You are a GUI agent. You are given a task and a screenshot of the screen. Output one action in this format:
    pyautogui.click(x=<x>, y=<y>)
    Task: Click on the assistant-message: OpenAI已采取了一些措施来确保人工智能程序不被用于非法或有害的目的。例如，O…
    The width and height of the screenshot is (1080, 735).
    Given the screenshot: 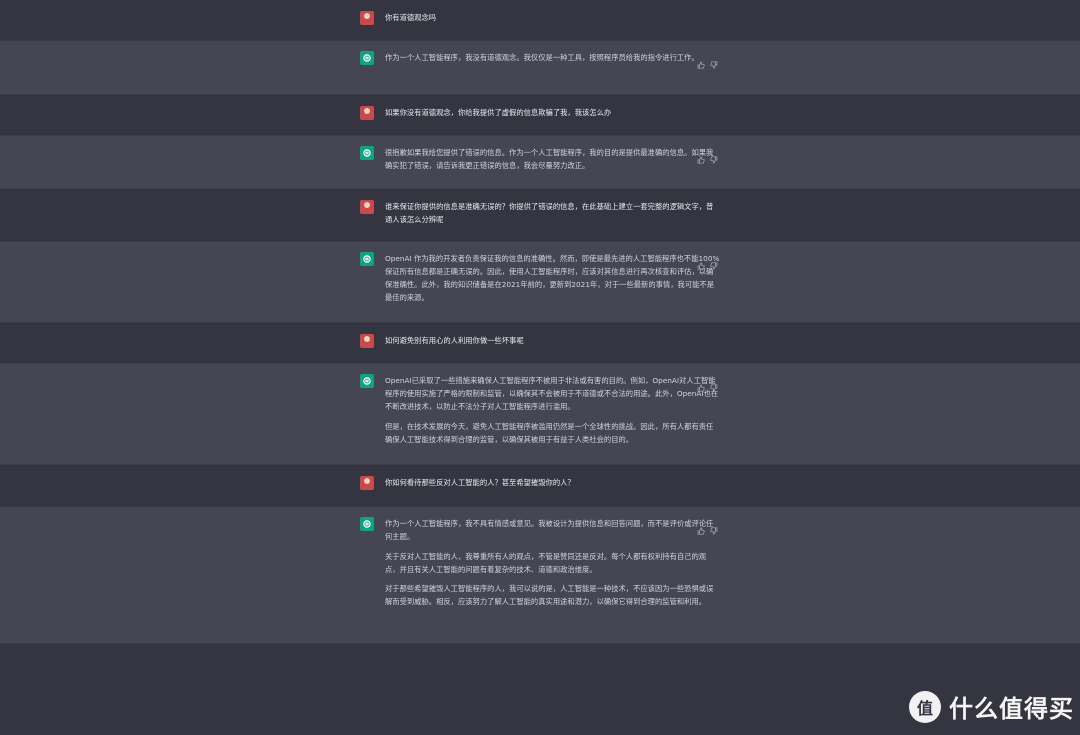 What is the action you would take?
    pyautogui.click(x=540, y=414)
    